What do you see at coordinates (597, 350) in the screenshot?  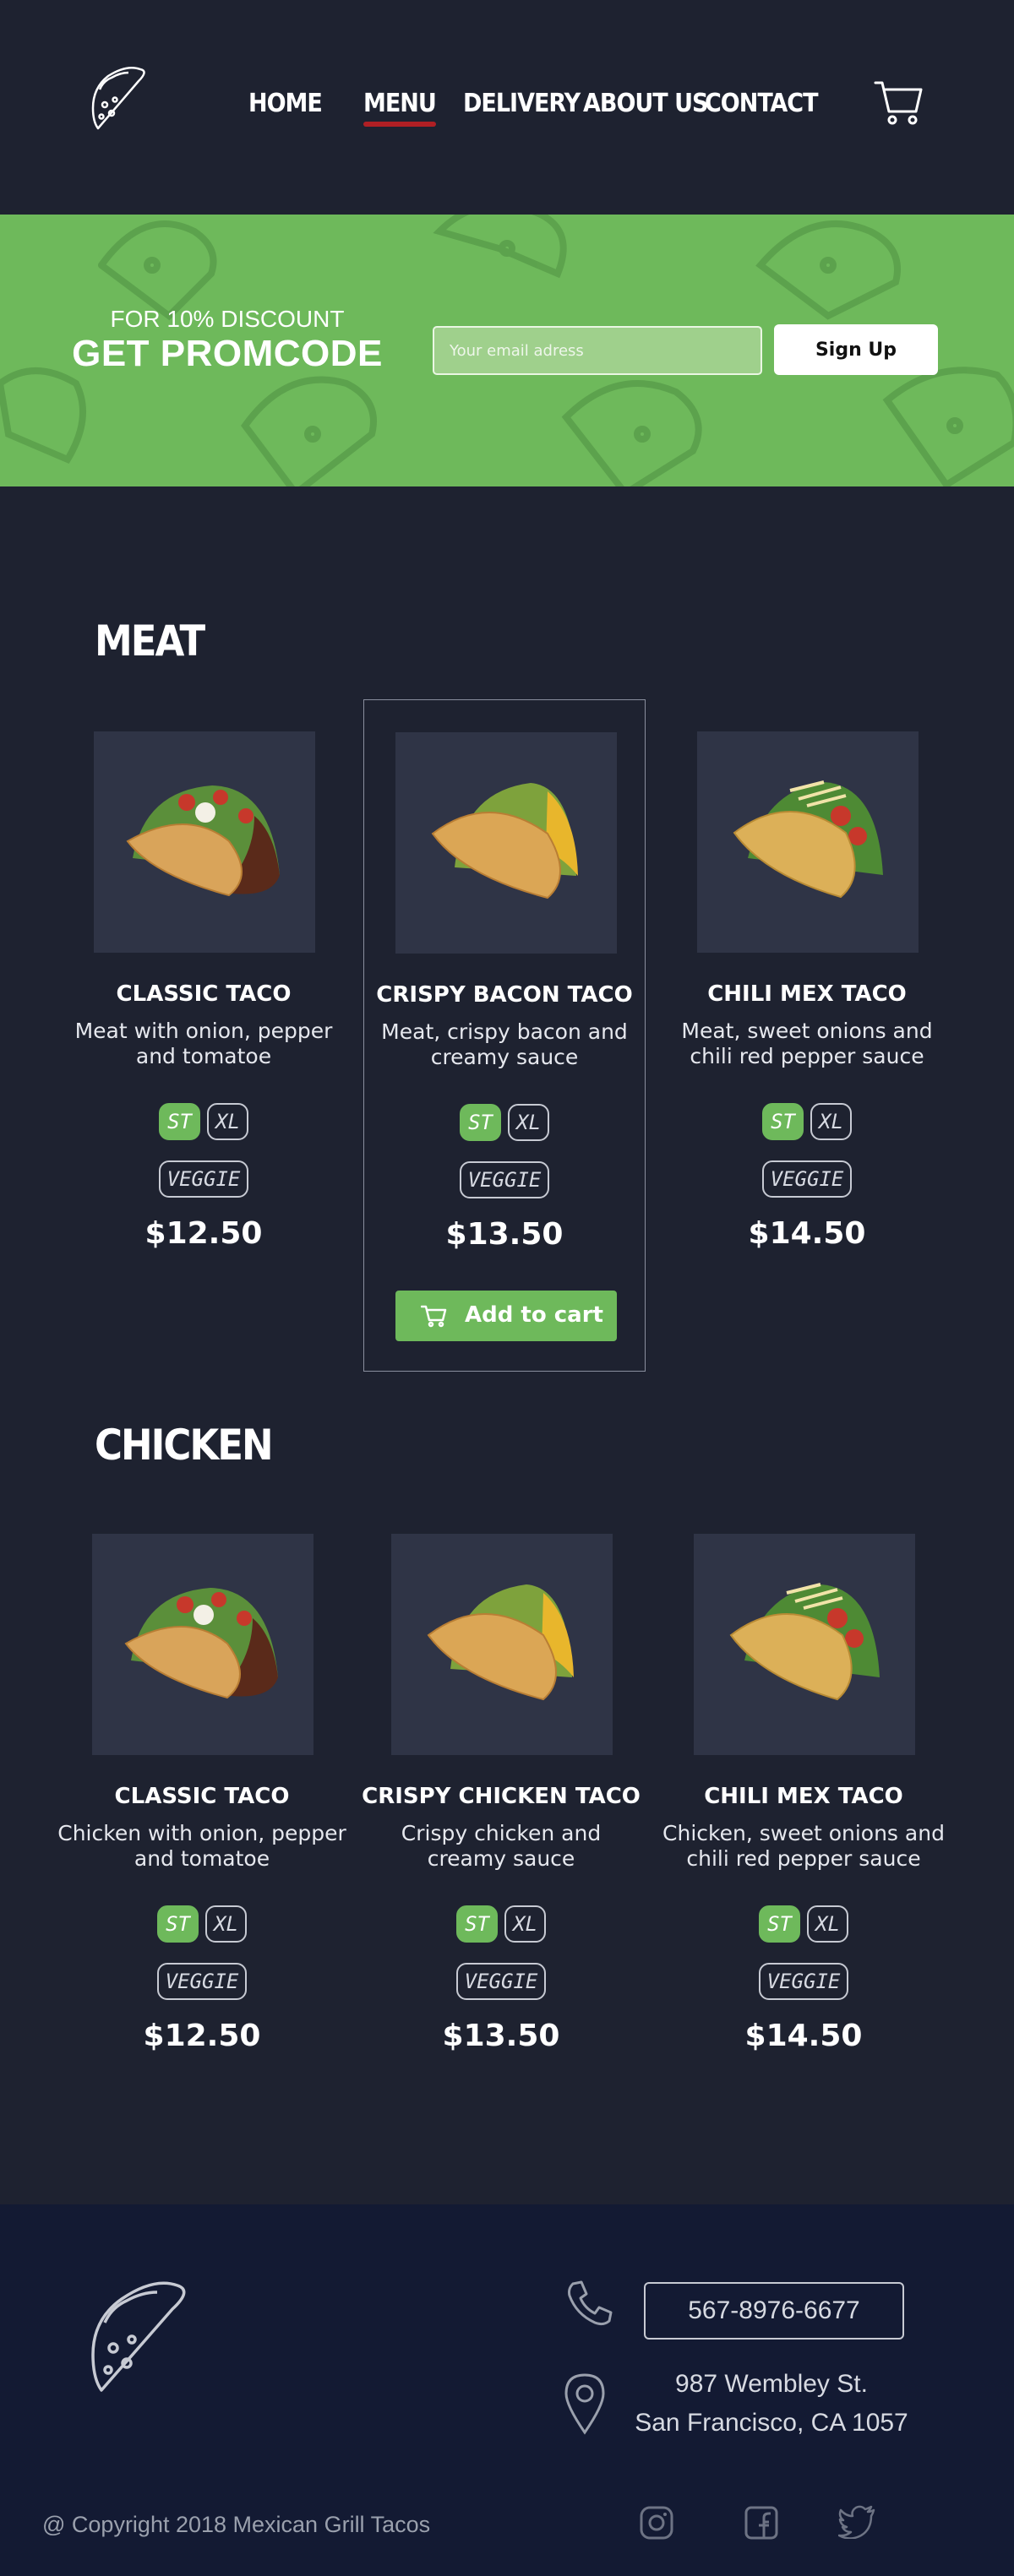 I see `email-field` at bounding box center [597, 350].